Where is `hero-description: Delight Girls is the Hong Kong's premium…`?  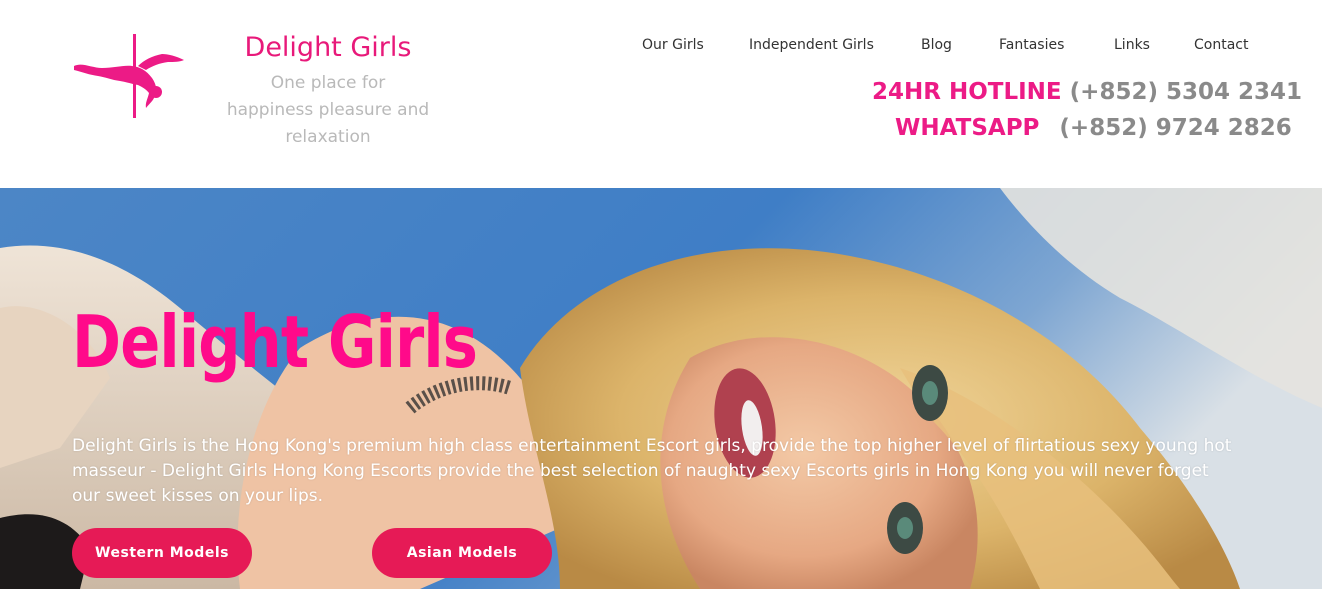 hero-description: Delight Girls is the Hong Kong's premium… is located at coordinates (652, 471).